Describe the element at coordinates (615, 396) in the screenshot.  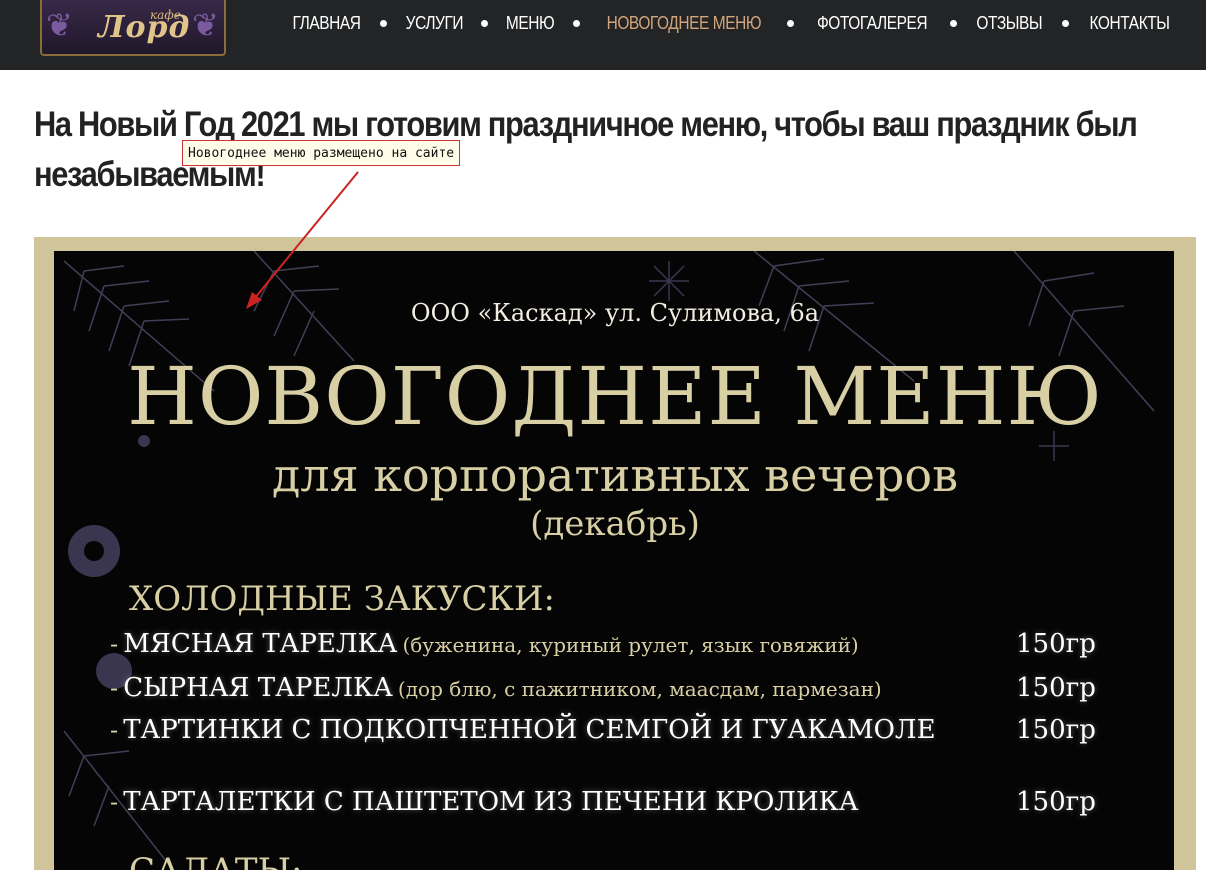
I see `poster-title: НОВОГОДНЕЕ МЕНЮ` at that location.